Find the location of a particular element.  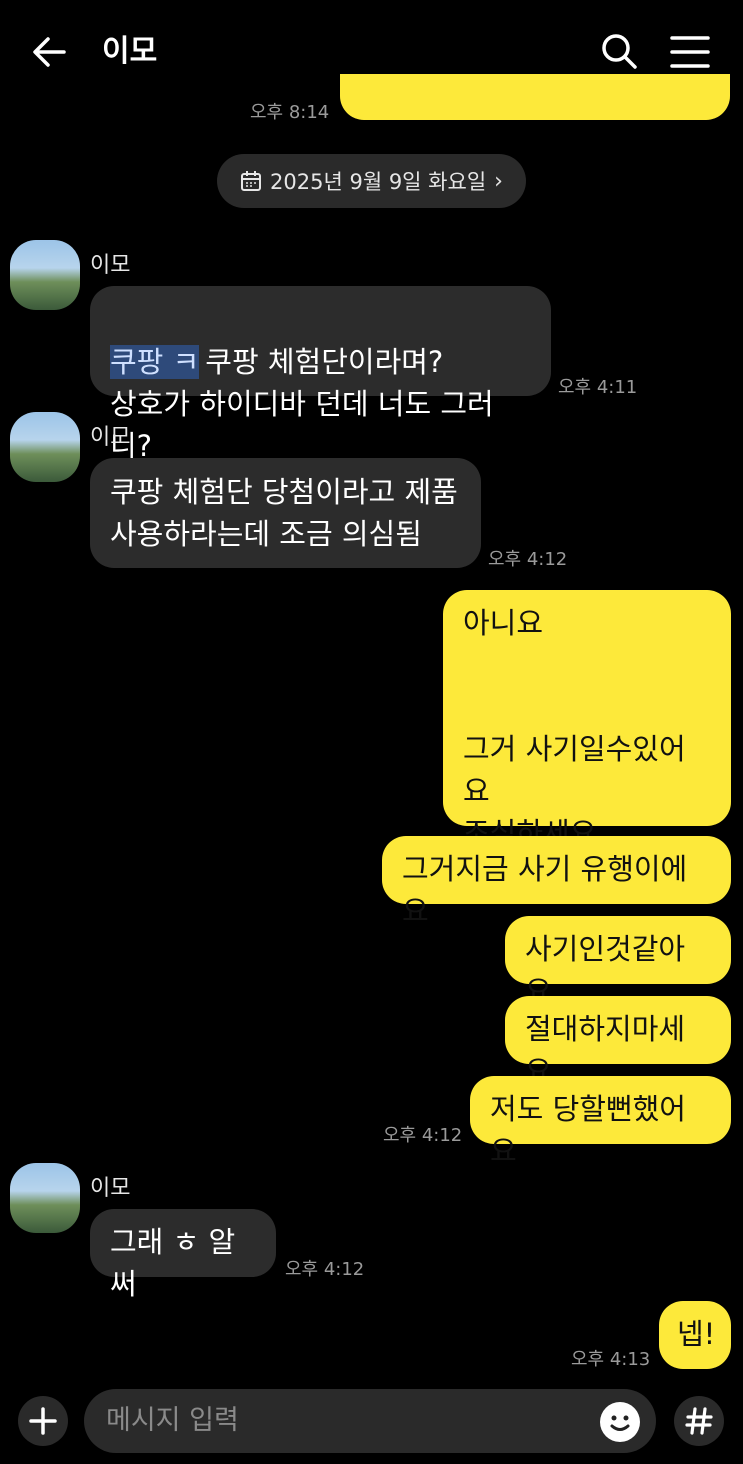

date-label: 2025년 9월 9일 화요일 is located at coordinates (378, 182).